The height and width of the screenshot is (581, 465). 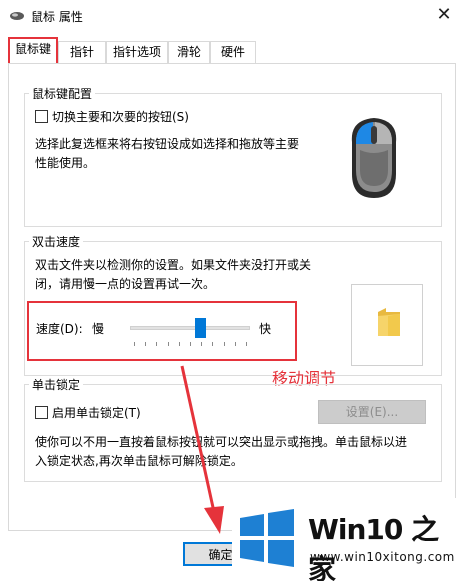 I want to click on switch-buttons-label: 切换主要和次要的按钮(S), so click(x=120, y=116).